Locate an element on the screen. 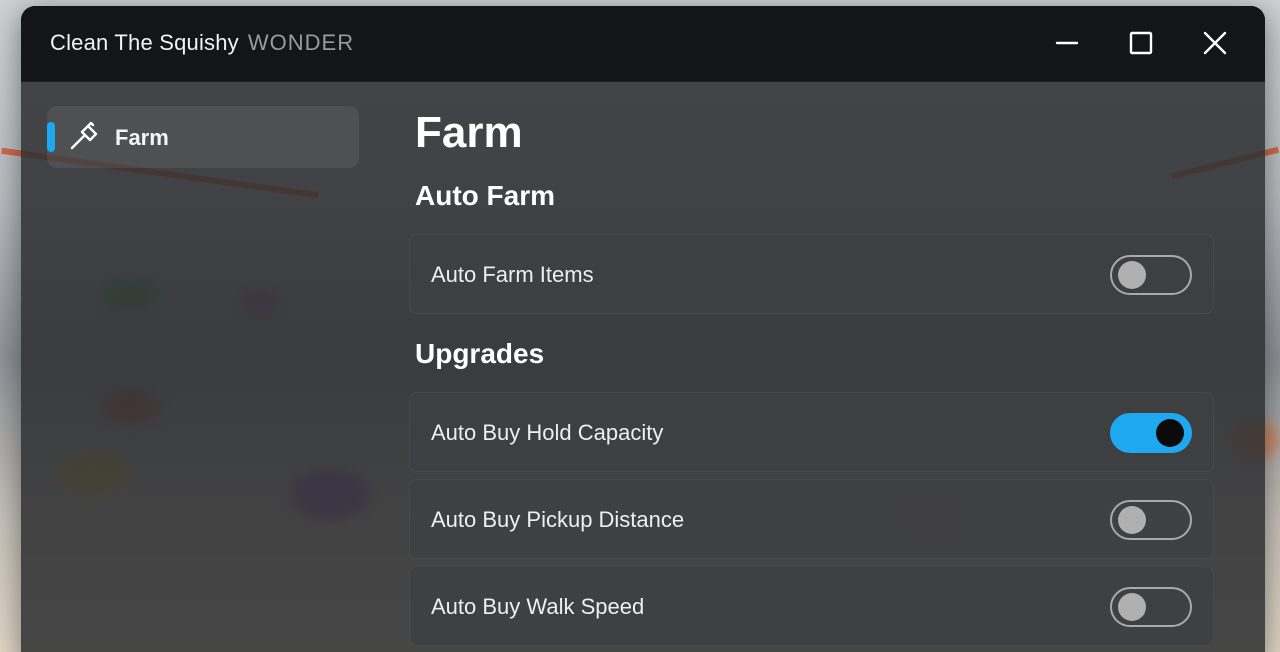  toggle-label: Auto Buy Hold Capacity is located at coordinates (547, 432).